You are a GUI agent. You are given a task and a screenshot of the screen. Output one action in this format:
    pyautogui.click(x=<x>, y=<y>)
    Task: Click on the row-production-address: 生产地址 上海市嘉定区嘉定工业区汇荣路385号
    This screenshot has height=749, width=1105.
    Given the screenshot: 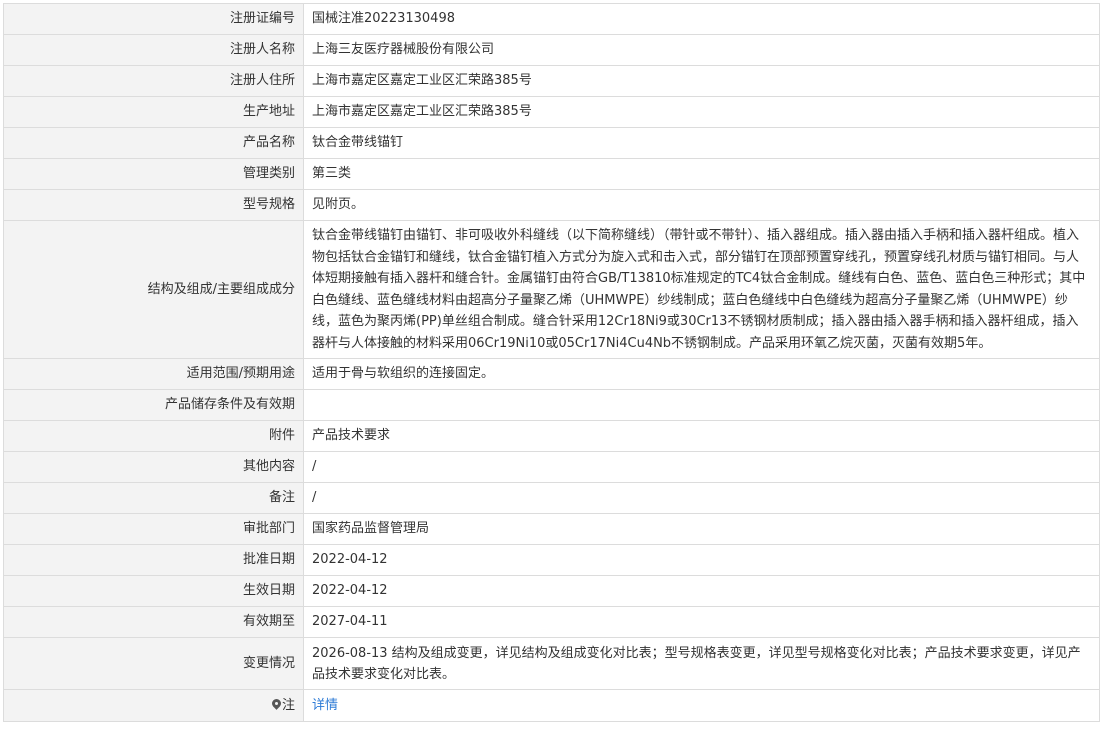 What is the action you would take?
    pyautogui.click(x=551, y=112)
    